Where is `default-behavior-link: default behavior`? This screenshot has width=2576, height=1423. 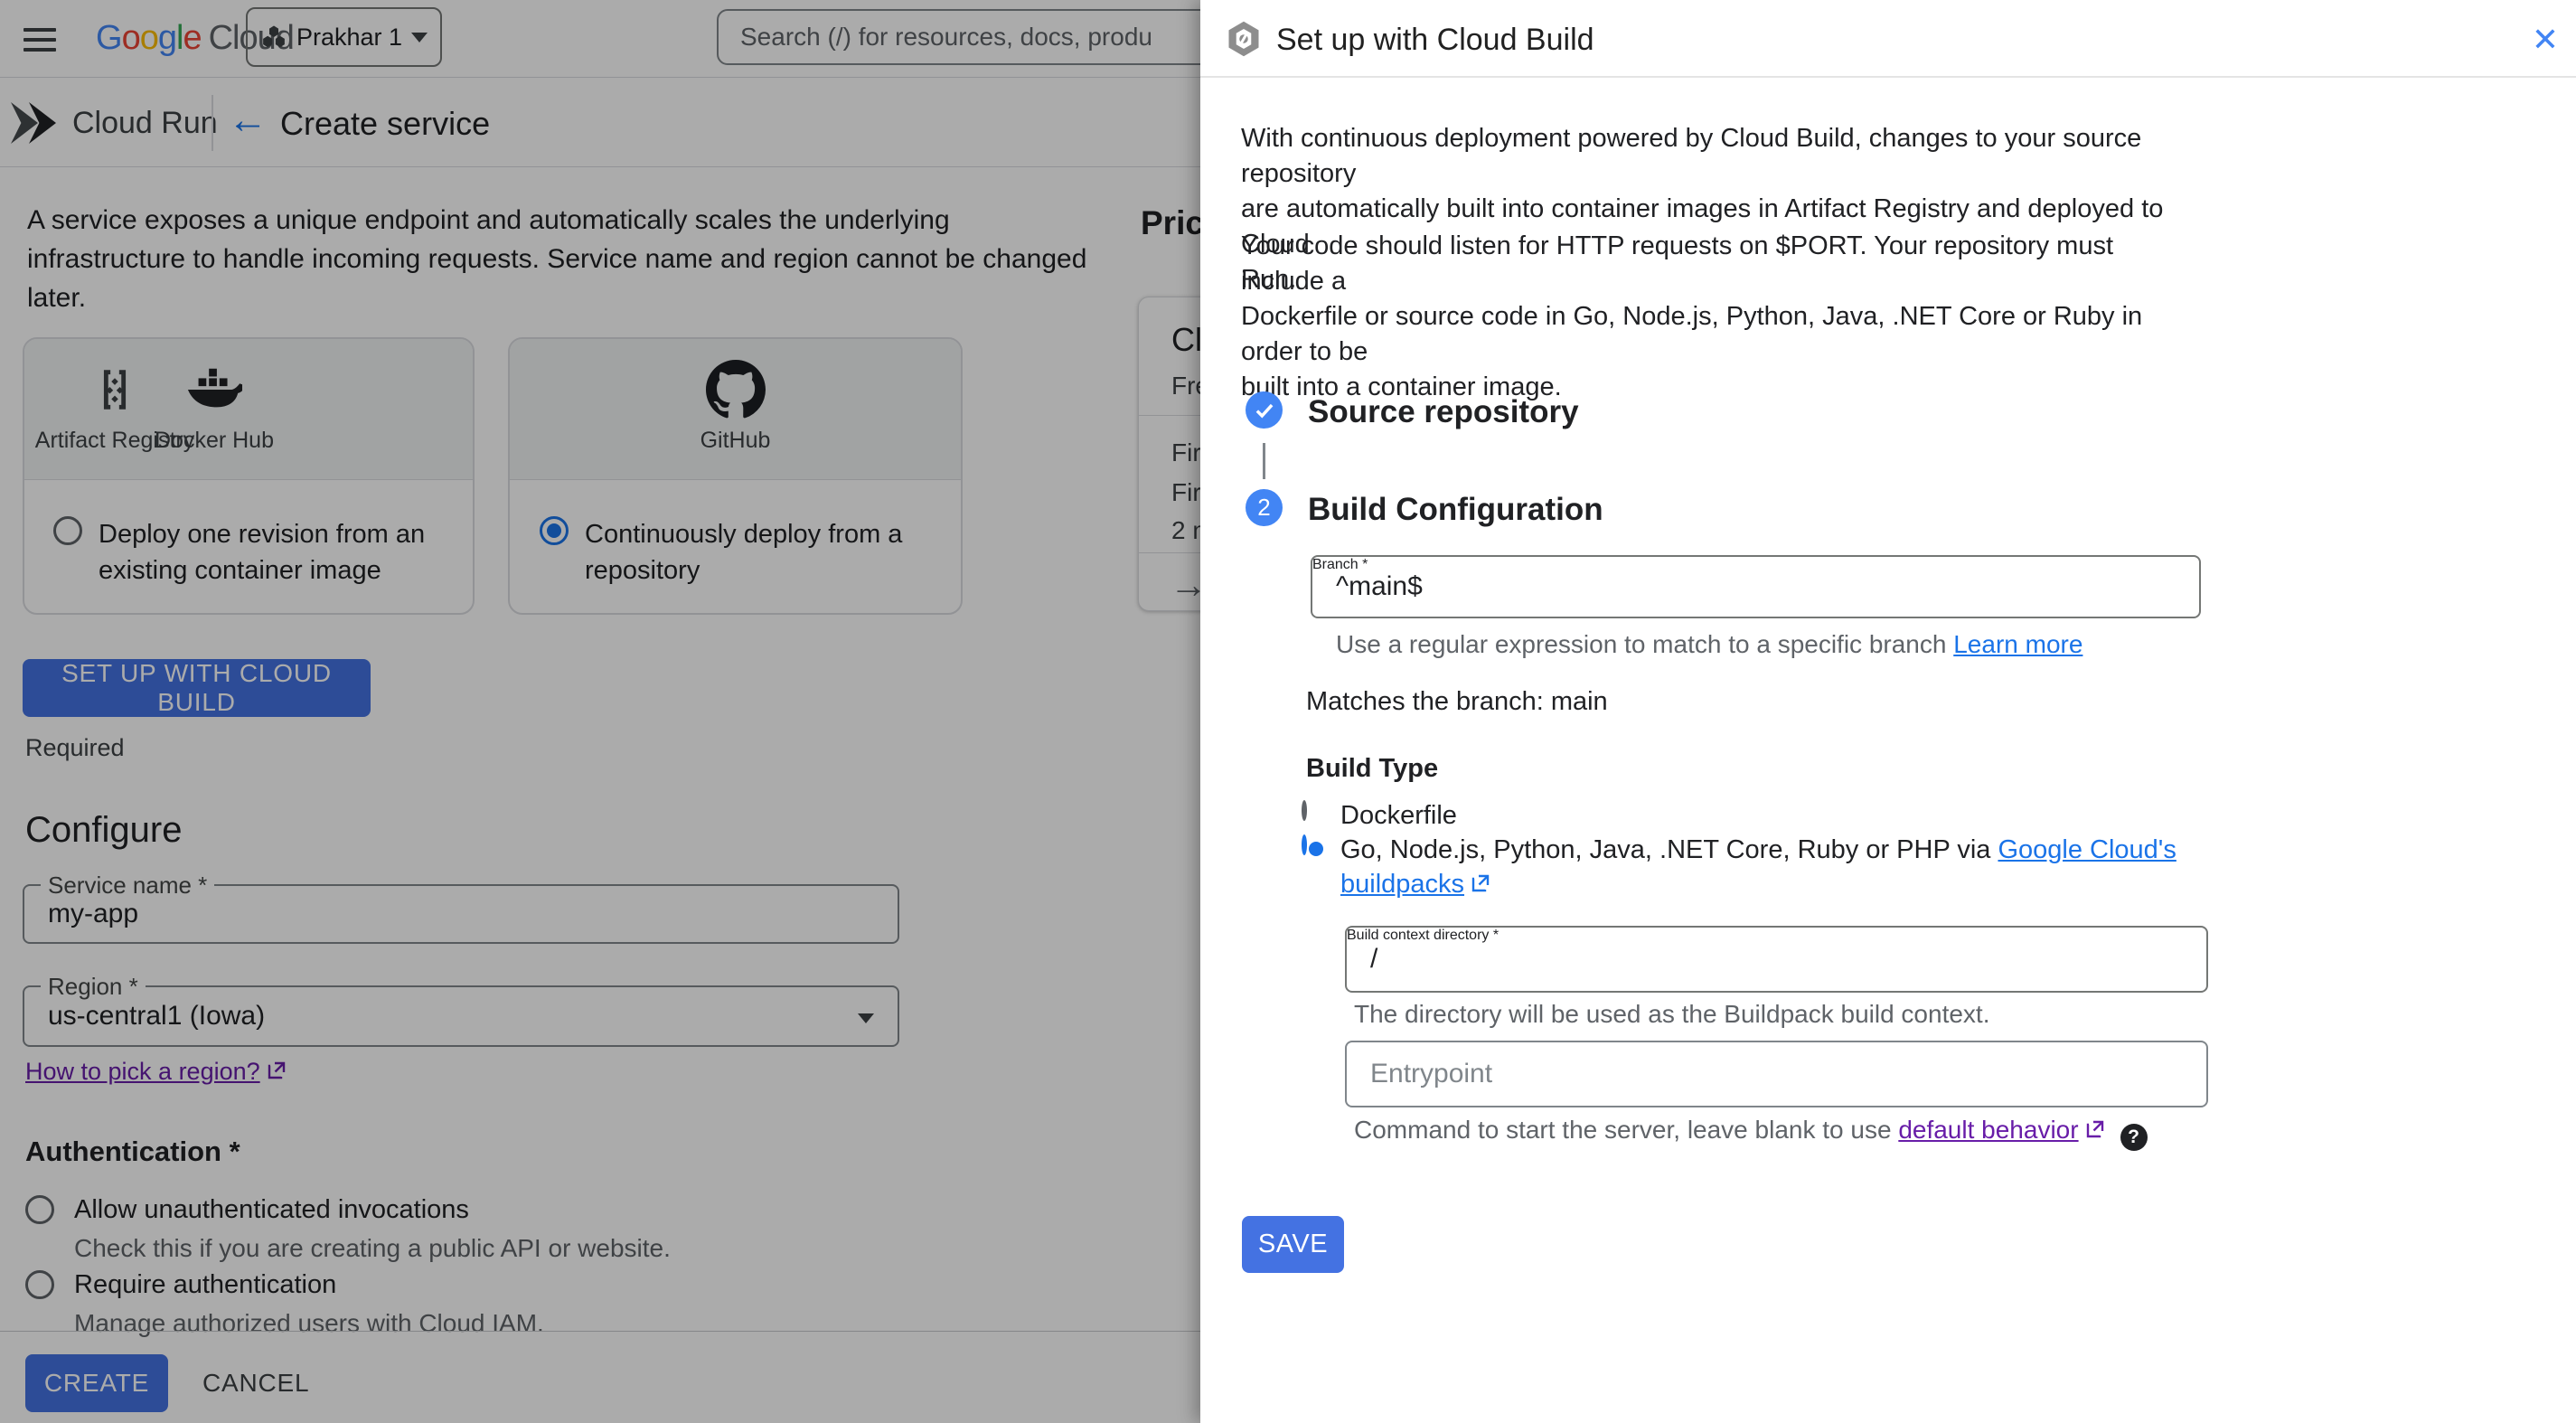
default-behavior-link: default behavior is located at coordinates (1988, 1130).